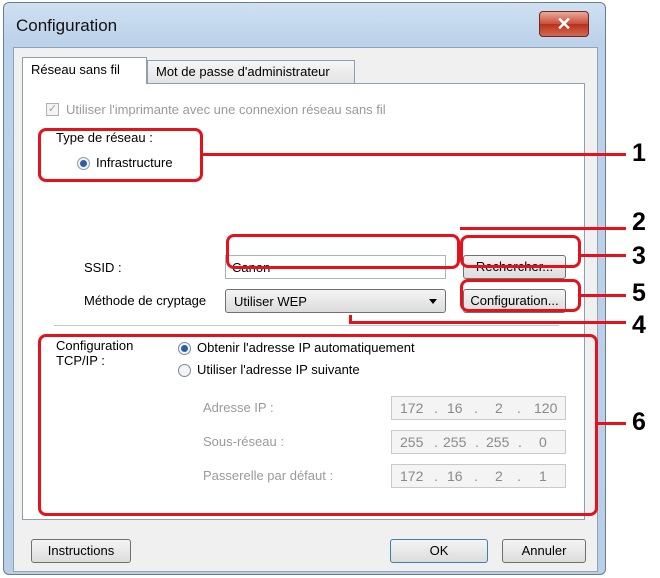 Image resolution: width=660 pixels, height=578 pixels. What do you see at coordinates (520, 295) in the screenshot?
I see `callout-box-encryption-config` at bounding box center [520, 295].